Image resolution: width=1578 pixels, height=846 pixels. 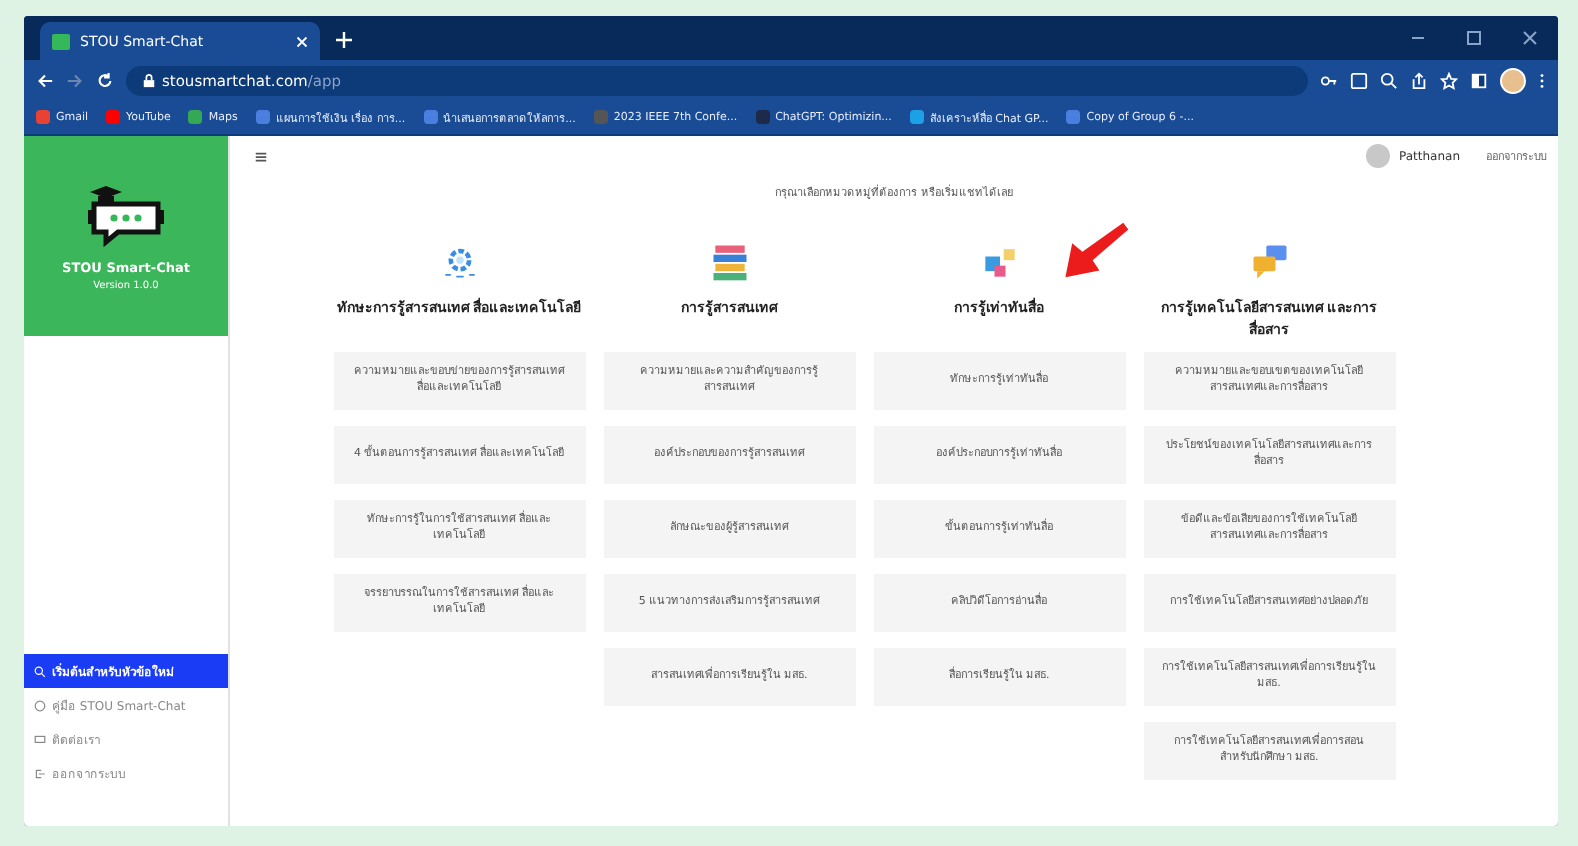 What do you see at coordinates (40, 705) in the screenshot?
I see `circle-icon` at bounding box center [40, 705].